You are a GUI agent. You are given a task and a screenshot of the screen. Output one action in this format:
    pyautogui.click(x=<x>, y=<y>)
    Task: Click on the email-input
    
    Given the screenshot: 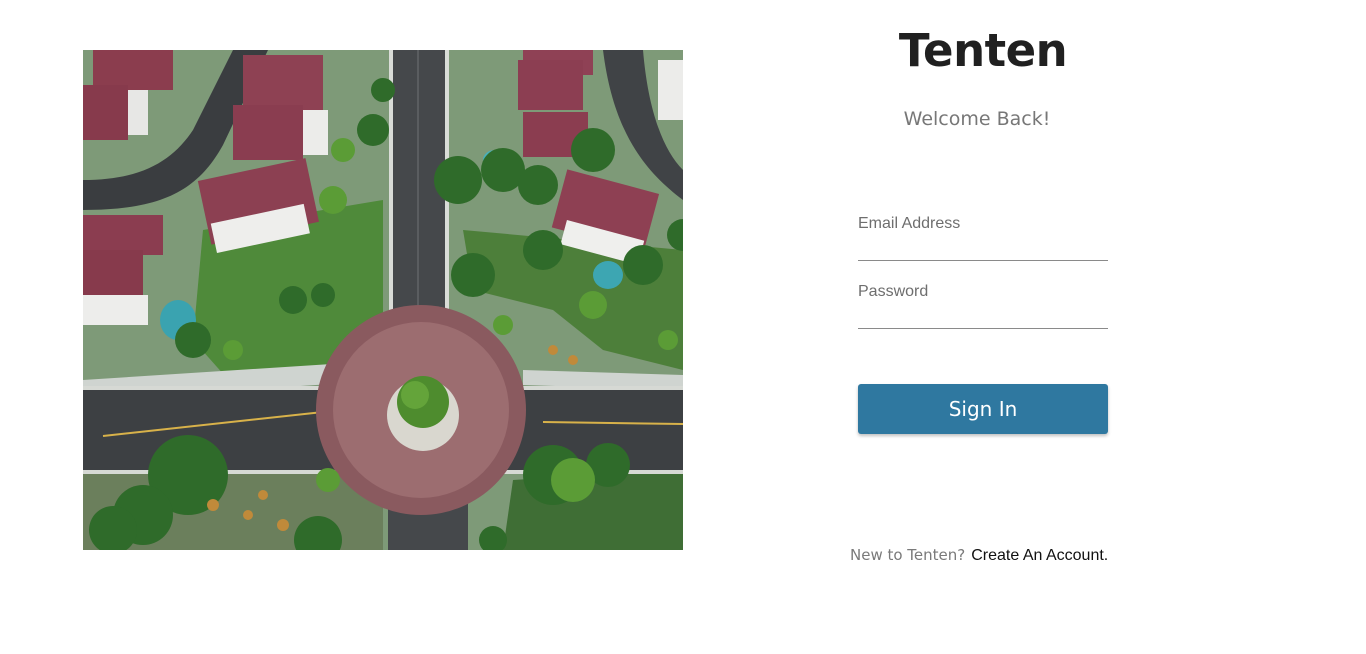 What is the action you would take?
    pyautogui.click(x=983, y=246)
    